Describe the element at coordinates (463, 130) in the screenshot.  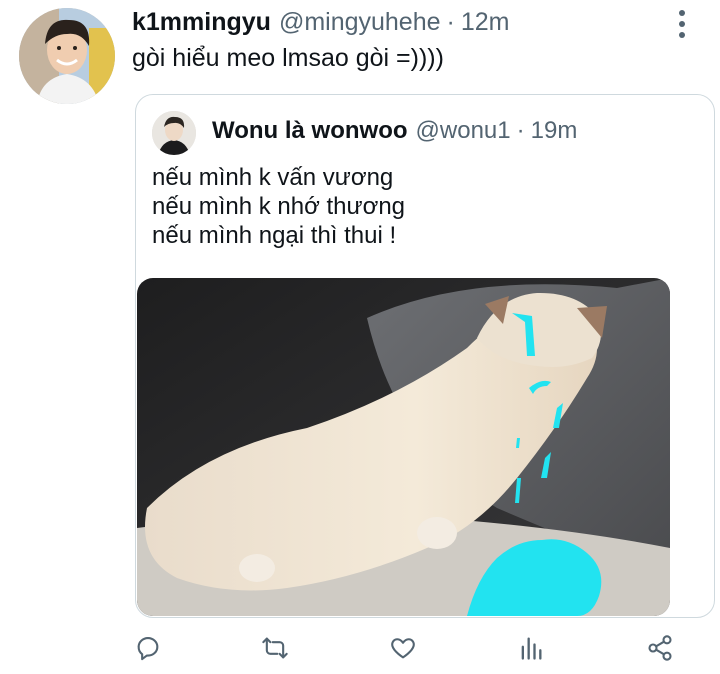
I see `quoted-author-handle: @wonu1` at that location.